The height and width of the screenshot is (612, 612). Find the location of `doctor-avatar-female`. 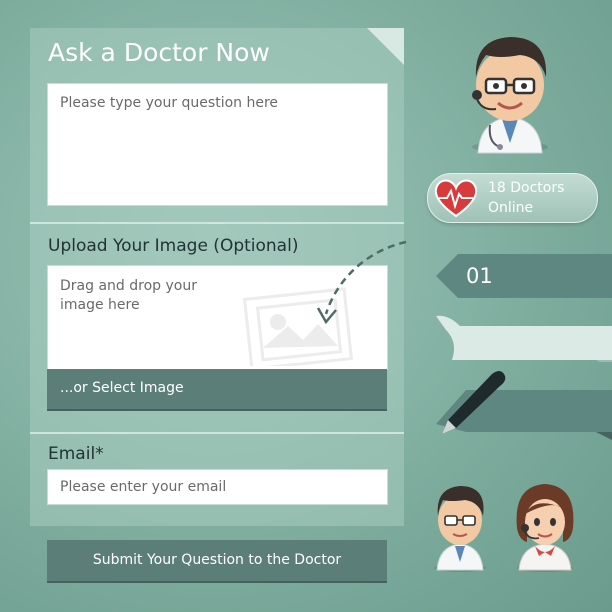

doctor-avatar-female is located at coordinates (545, 528).